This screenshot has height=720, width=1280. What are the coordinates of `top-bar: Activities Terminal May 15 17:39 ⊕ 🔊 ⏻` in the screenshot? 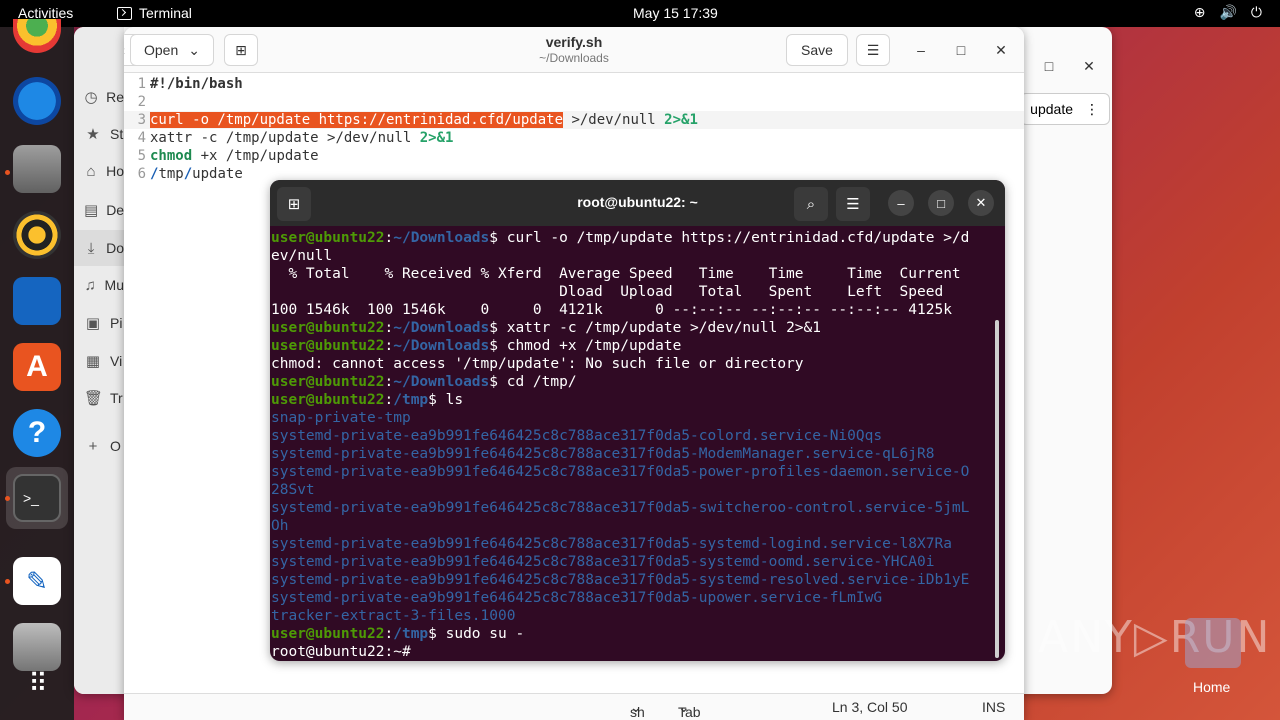 It's located at (640, 13).